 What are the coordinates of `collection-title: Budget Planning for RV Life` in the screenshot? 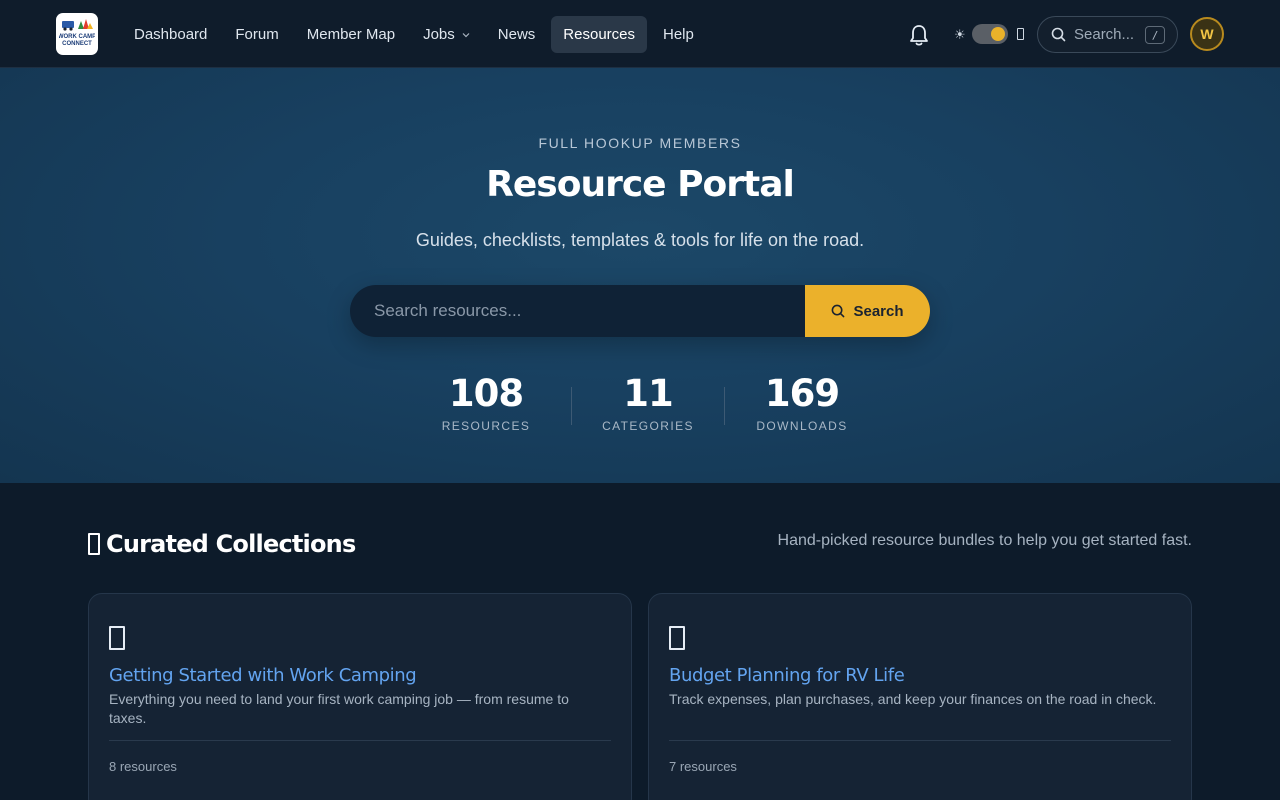 It's located at (787, 675).